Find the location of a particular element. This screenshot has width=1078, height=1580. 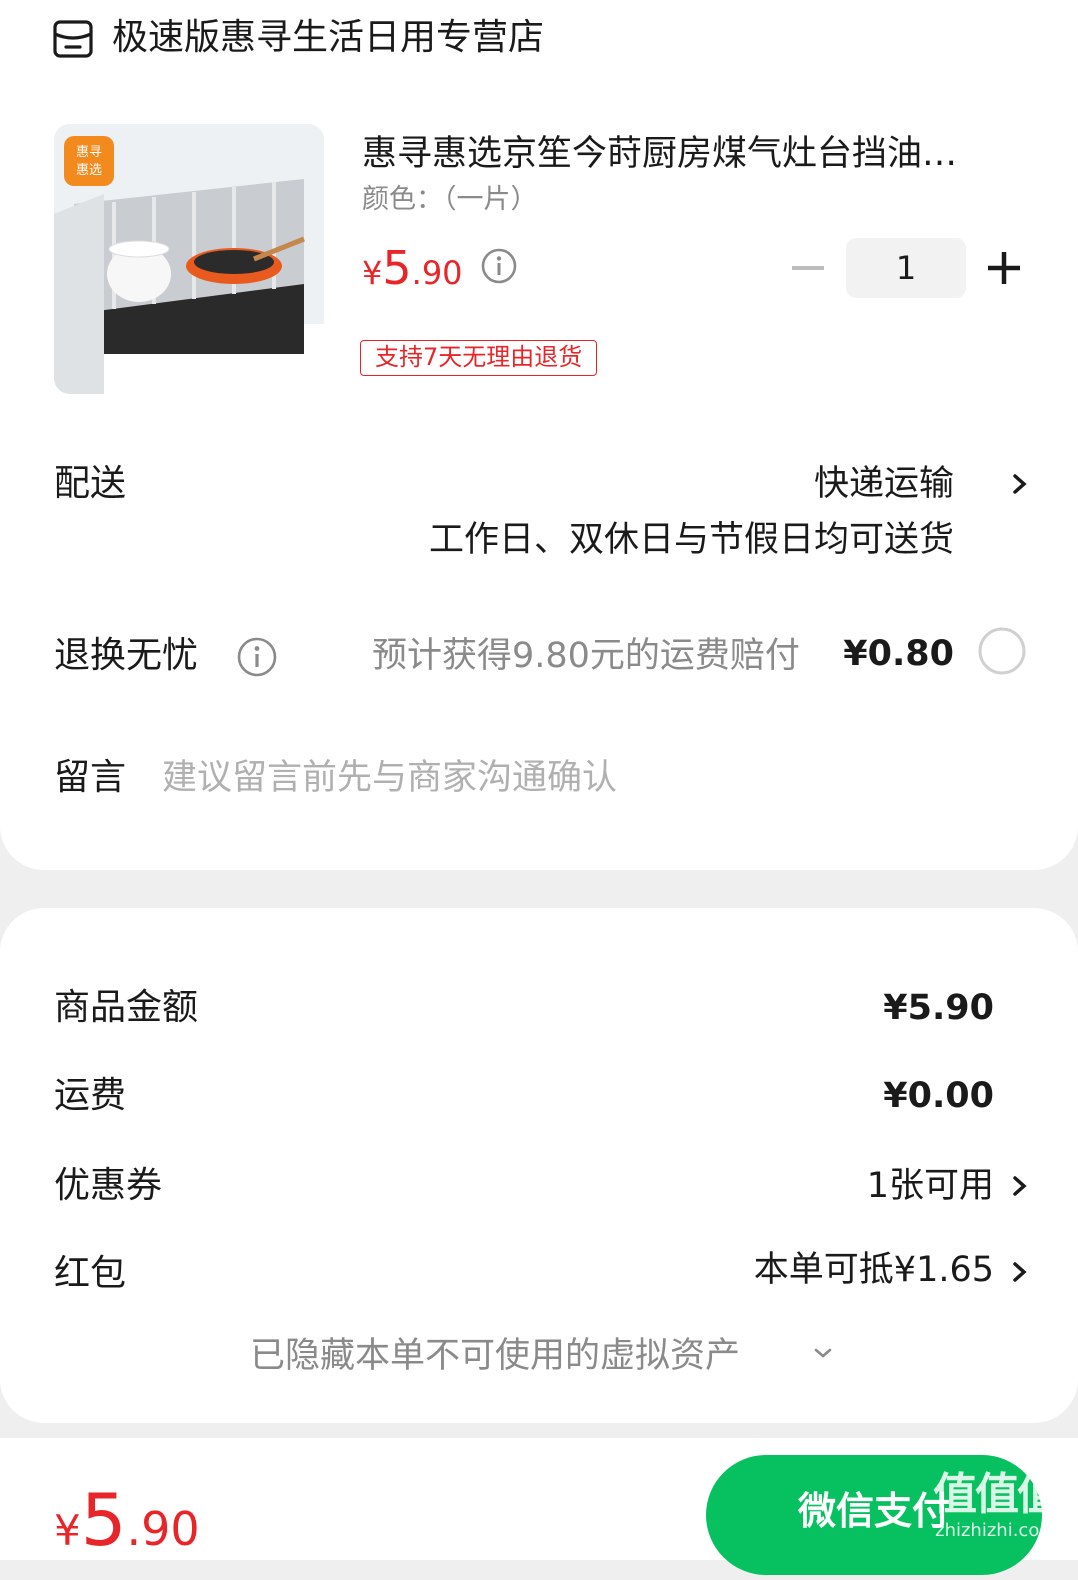

product-price: ¥5.90 is located at coordinates (412, 273).